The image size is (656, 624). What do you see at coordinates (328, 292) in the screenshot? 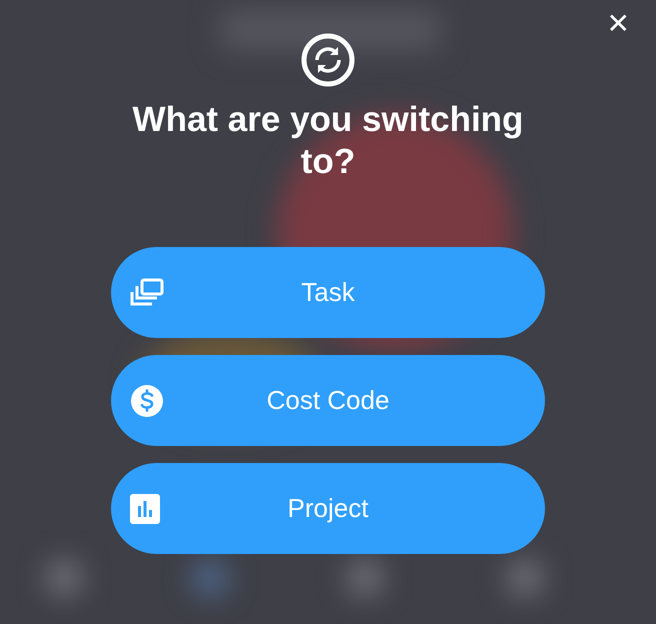
I see `option-button: Task` at bounding box center [328, 292].